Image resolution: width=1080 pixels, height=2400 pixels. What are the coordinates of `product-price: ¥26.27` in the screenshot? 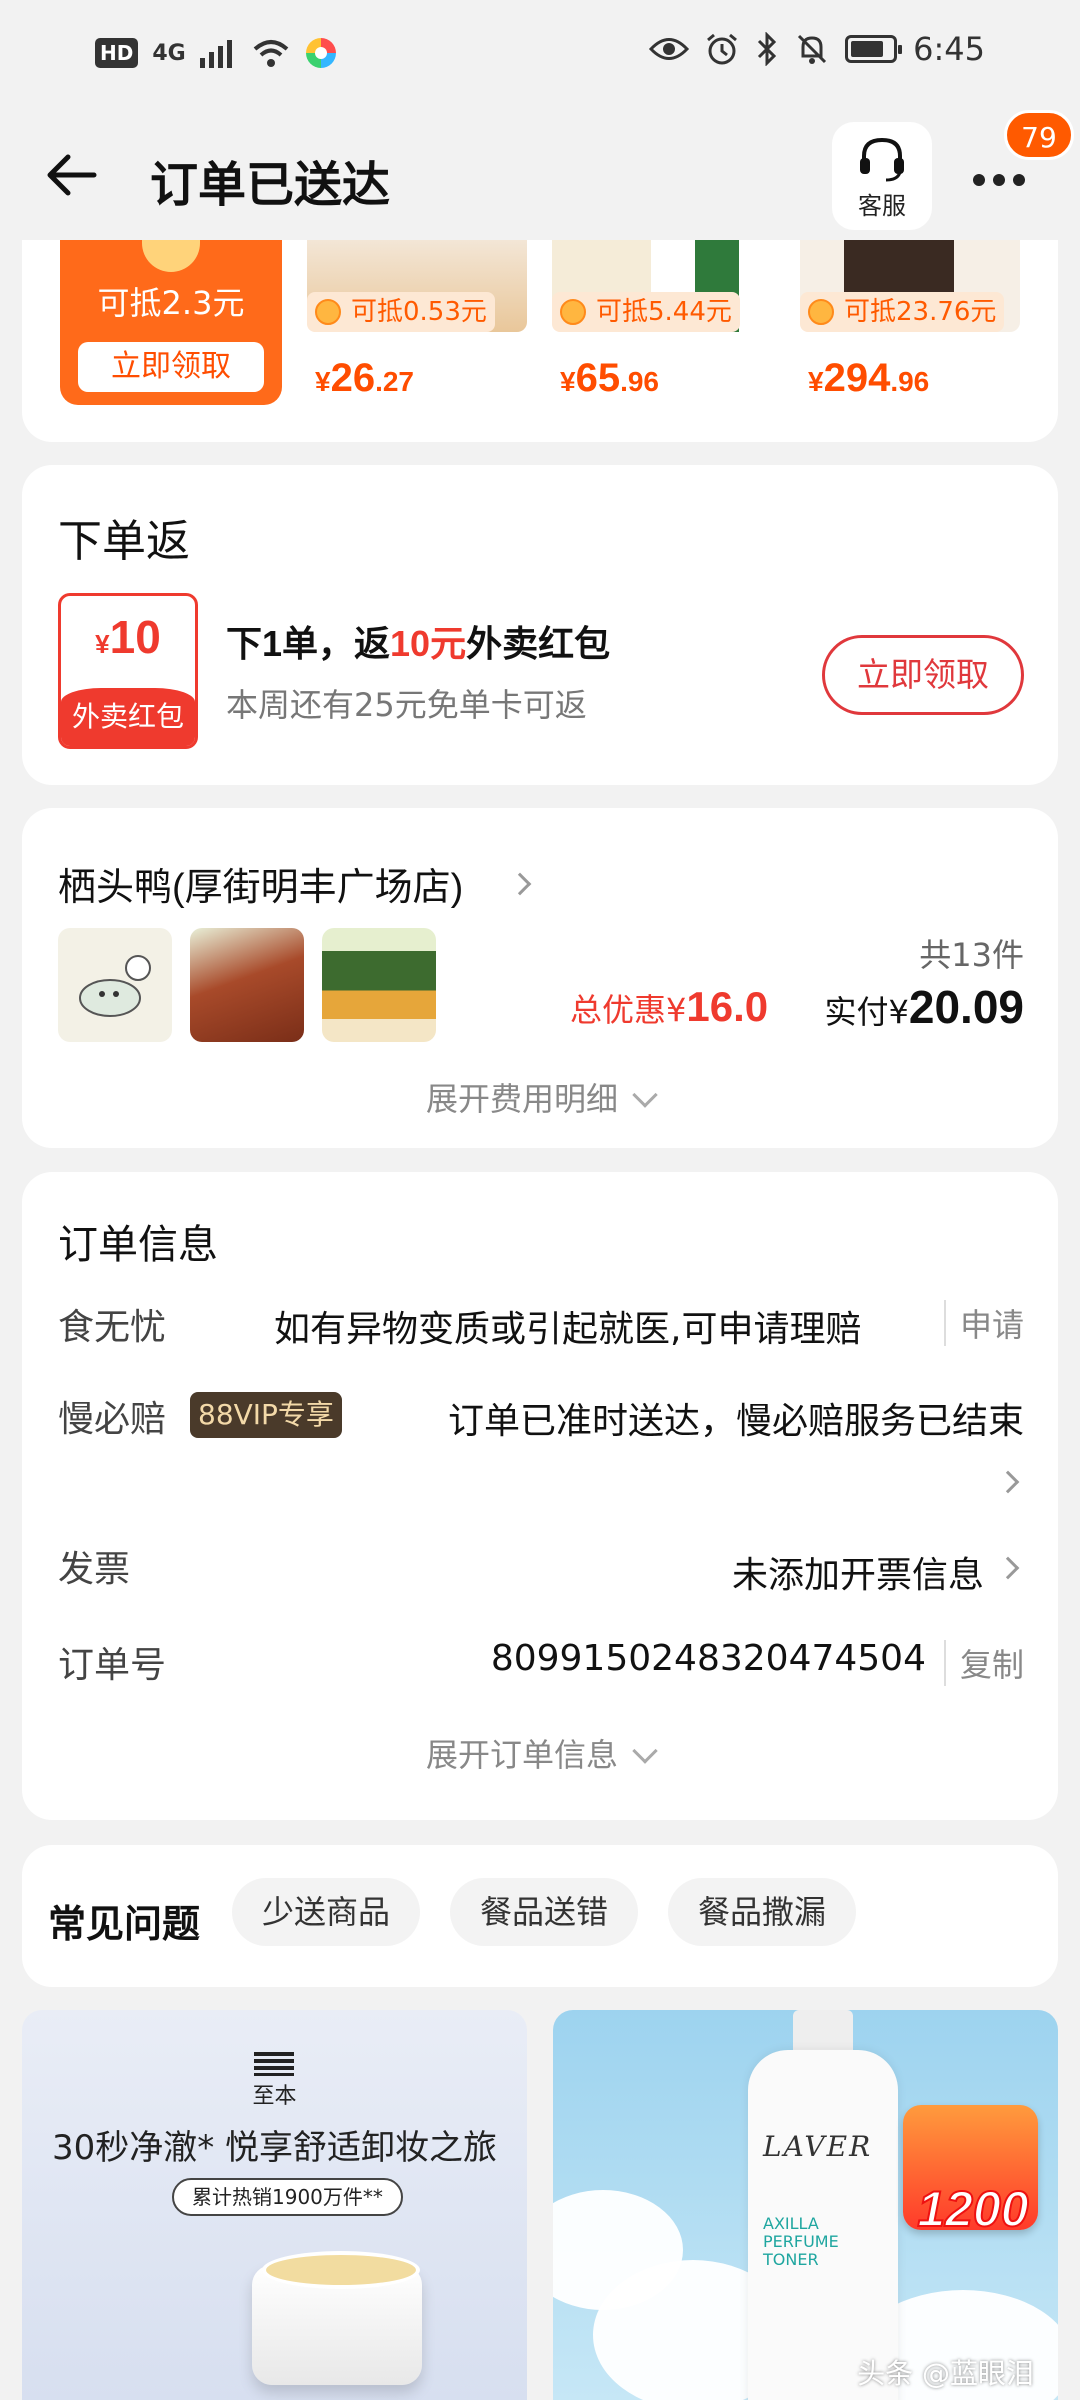 It's located at (365, 378).